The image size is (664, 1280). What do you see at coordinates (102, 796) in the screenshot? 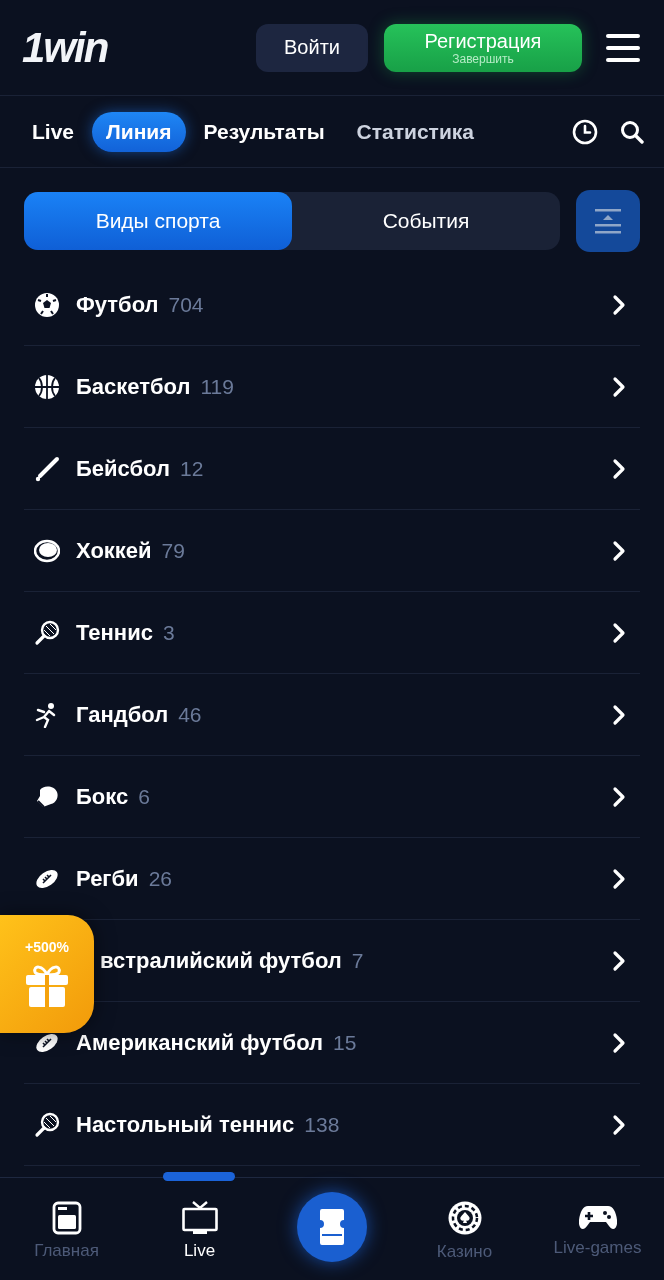
I see `sport-name: Бокс` at bounding box center [102, 796].